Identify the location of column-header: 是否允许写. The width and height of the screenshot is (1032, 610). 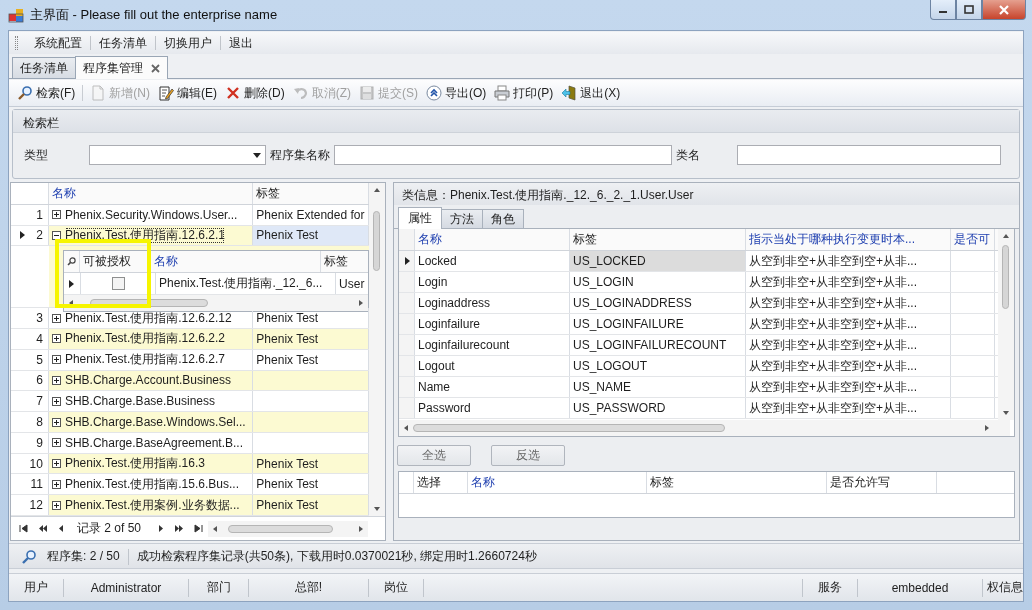
(882, 482).